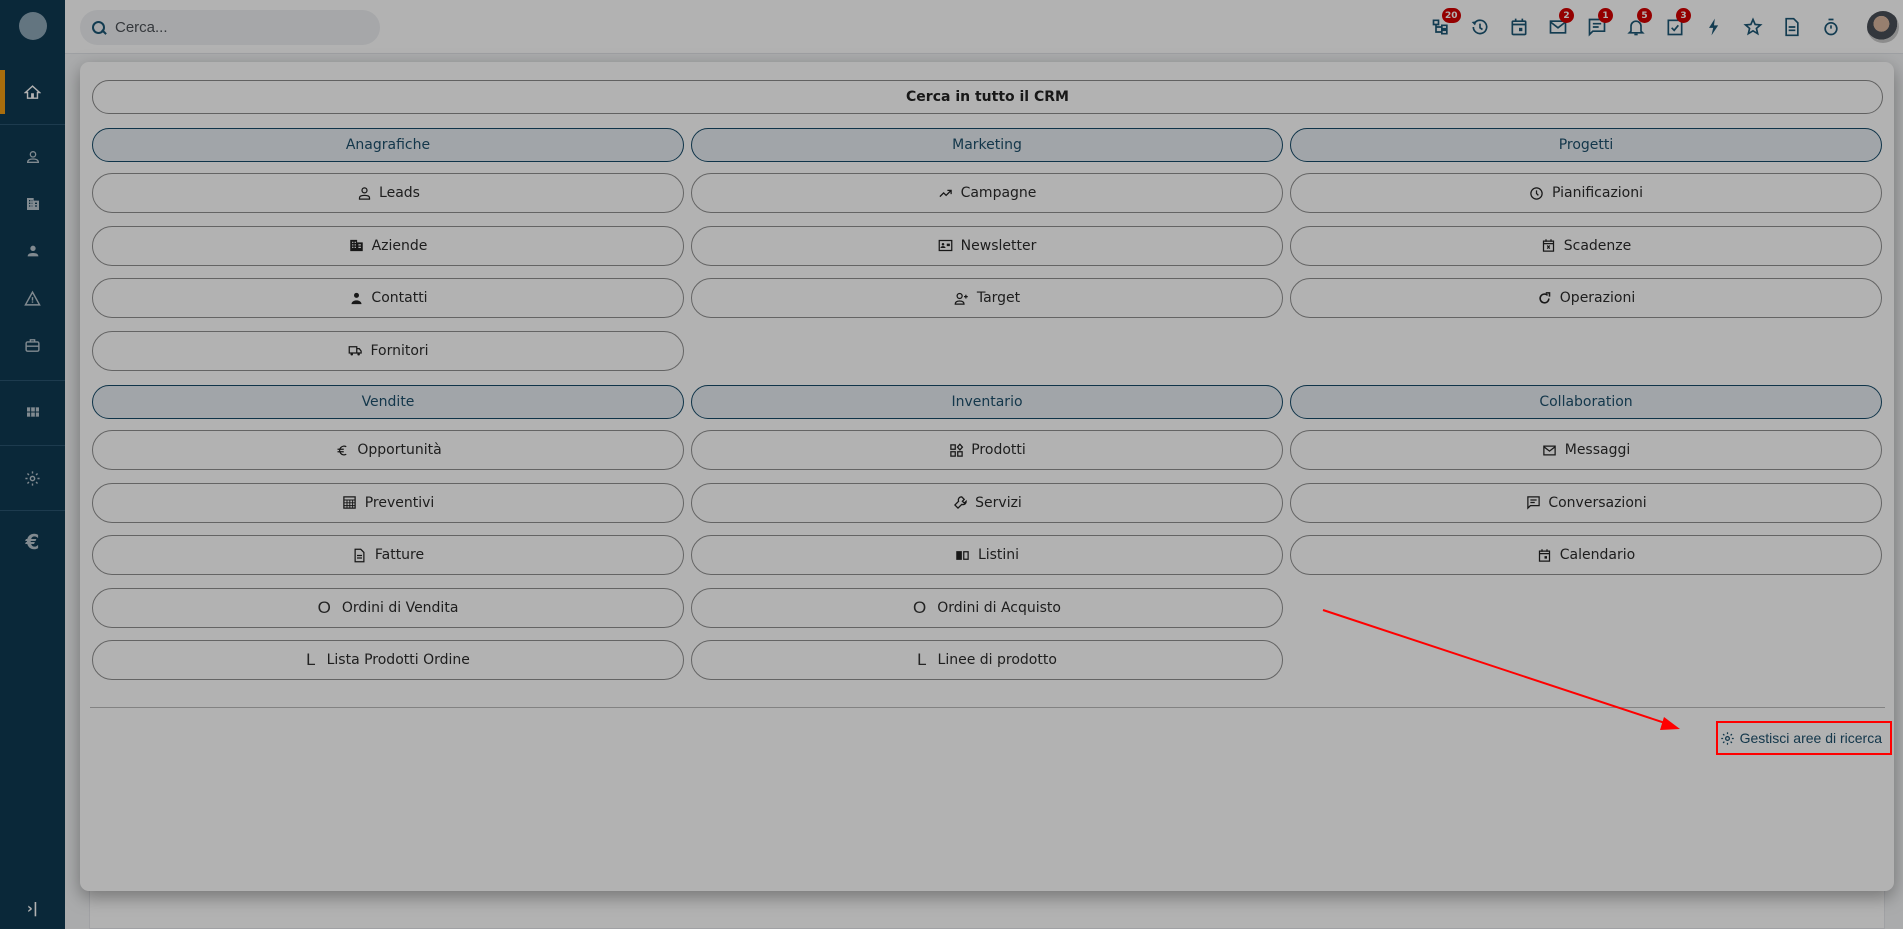 The width and height of the screenshot is (1903, 929). Describe the element at coordinates (400, 607) in the screenshot. I see `search-area-label: Ordini di Vendita` at that location.